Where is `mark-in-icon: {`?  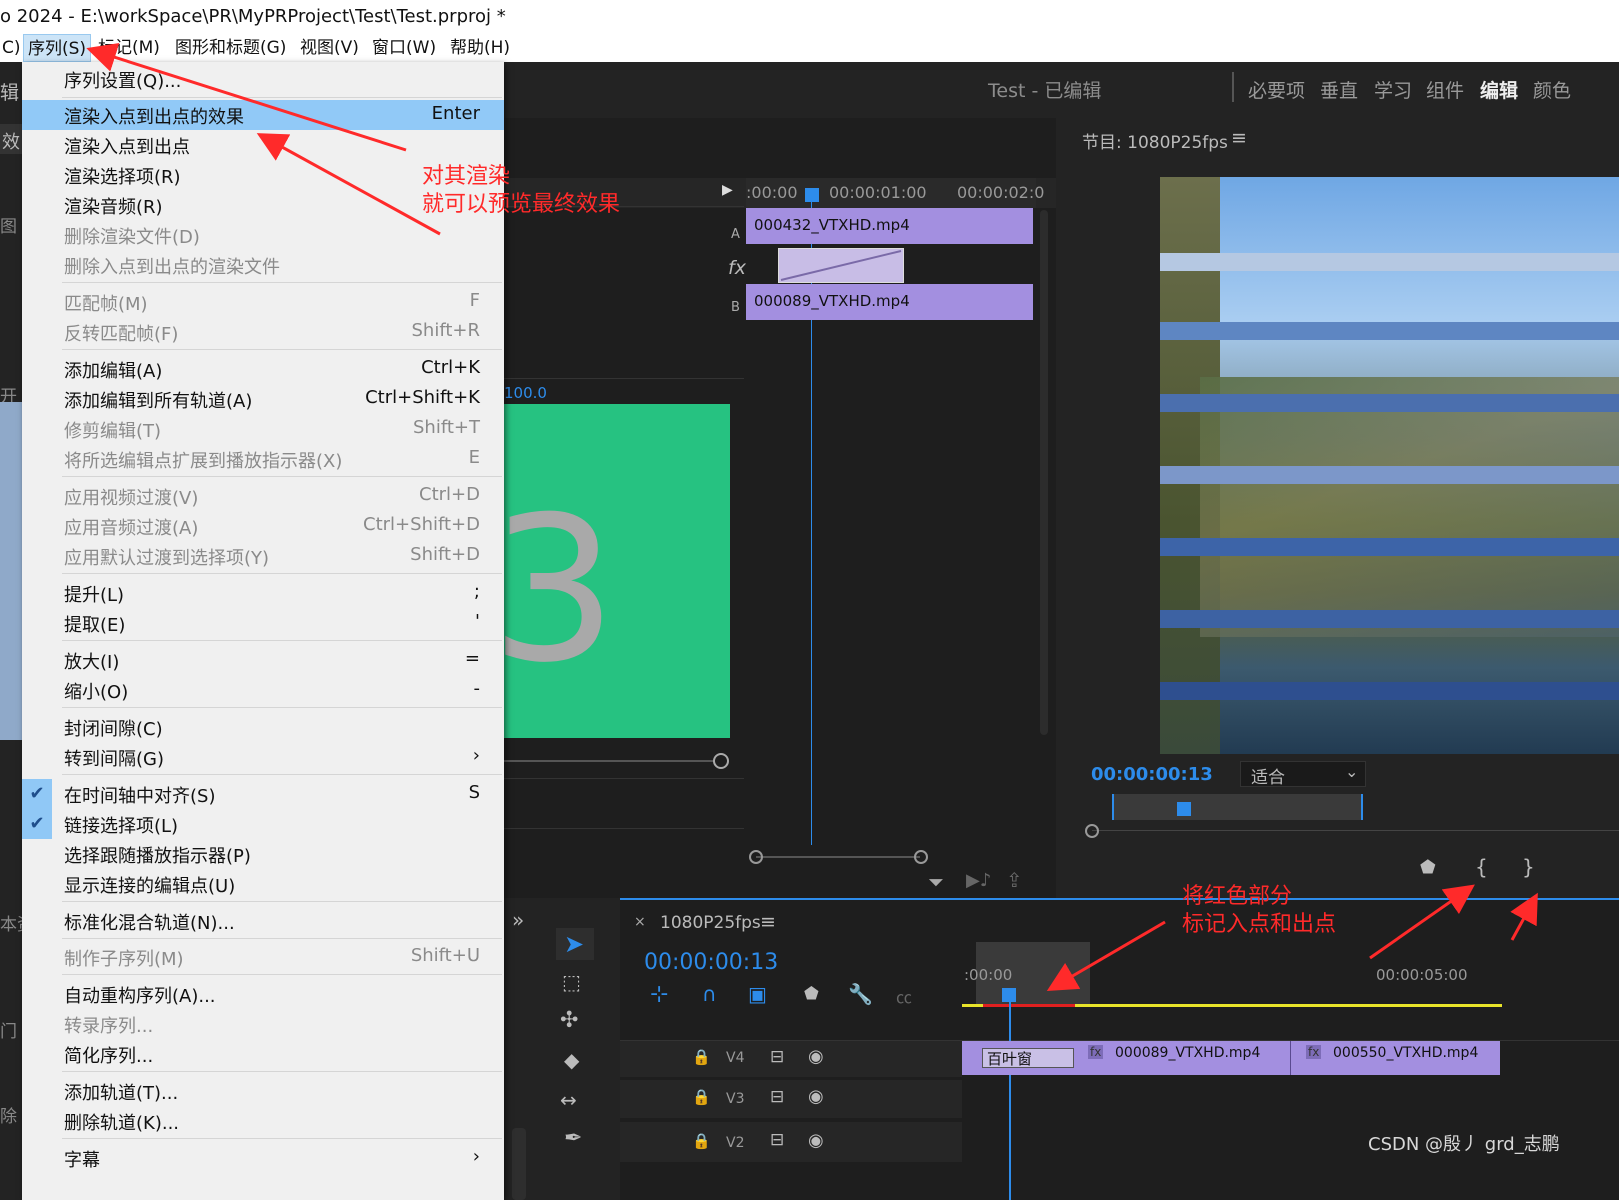
mark-in-icon: { is located at coordinates (1481, 867).